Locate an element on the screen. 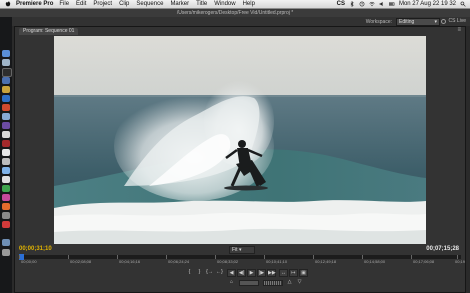 The width and height of the screenshot is (470, 293). play-in-to-out-button: ◀| is located at coordinates (241, 273).